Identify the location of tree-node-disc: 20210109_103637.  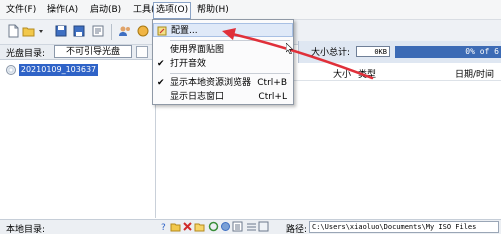
(52, 70).